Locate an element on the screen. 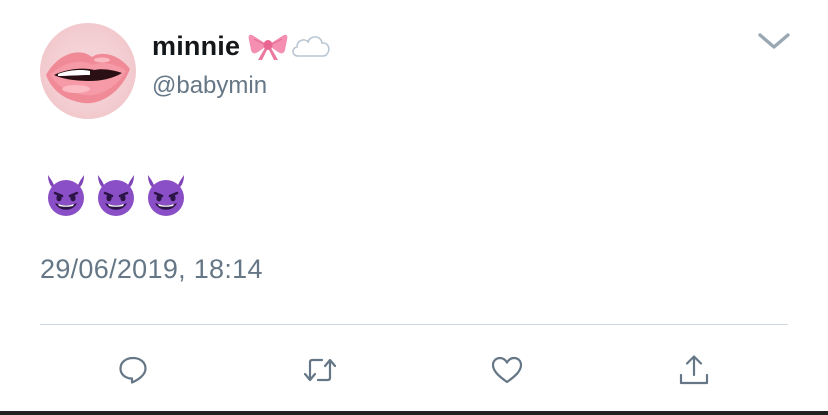 Image resolution: width=828 pixels, height=415 pixels. heart-icon is located at coordinates (507, 370).